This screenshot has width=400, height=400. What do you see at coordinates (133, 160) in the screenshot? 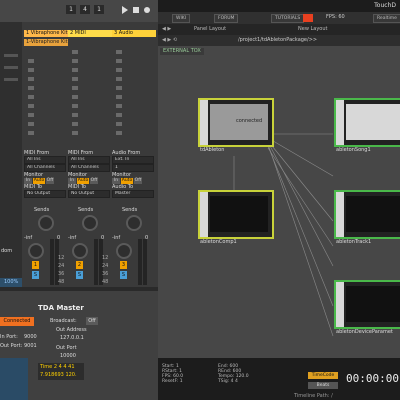
I see `io-from-select: Ext. In` at bounding box center [133, 160].